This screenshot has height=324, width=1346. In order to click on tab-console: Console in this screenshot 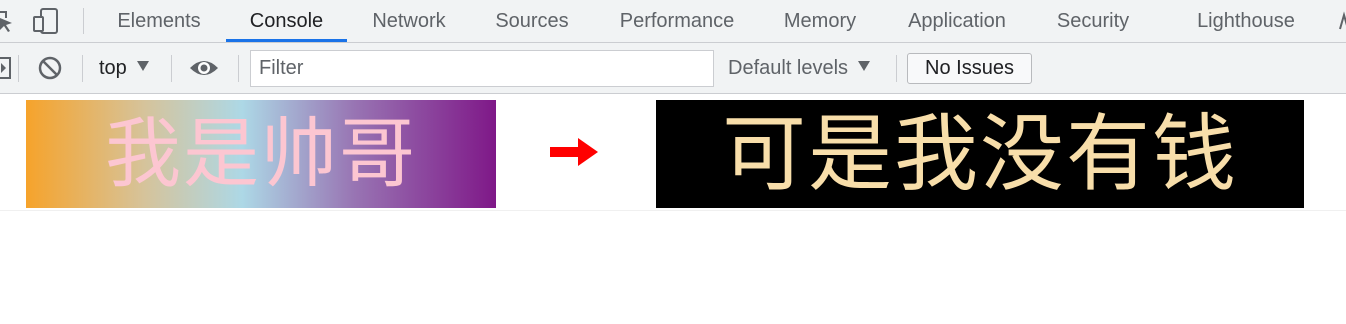, I will do `click(286, 21)`.